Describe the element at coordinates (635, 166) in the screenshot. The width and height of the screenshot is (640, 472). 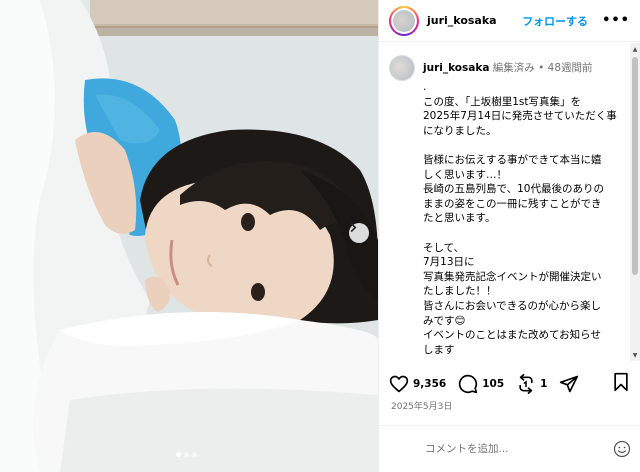
I see `scroll-thumb` at that location.